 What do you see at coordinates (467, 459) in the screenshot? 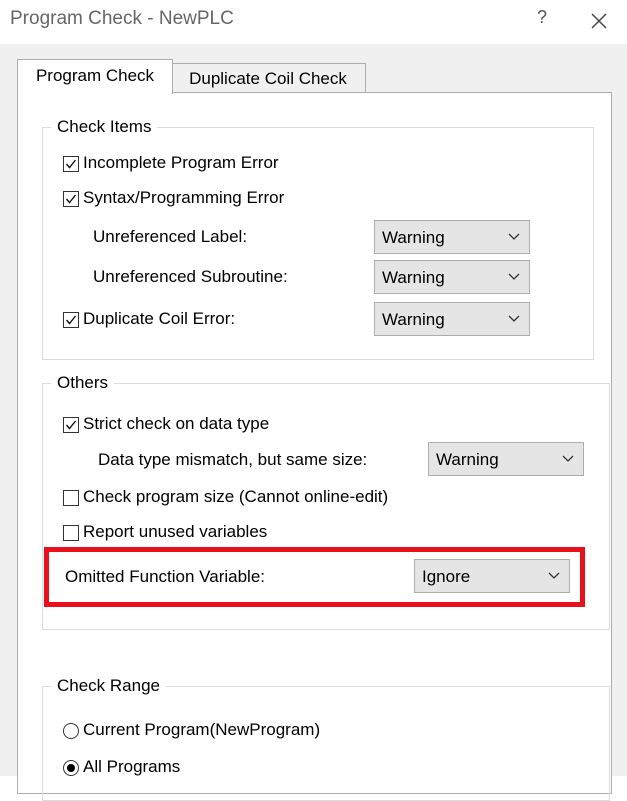
I see `data-type-mismatch-value: Warning` at bounding box center [467, 459].